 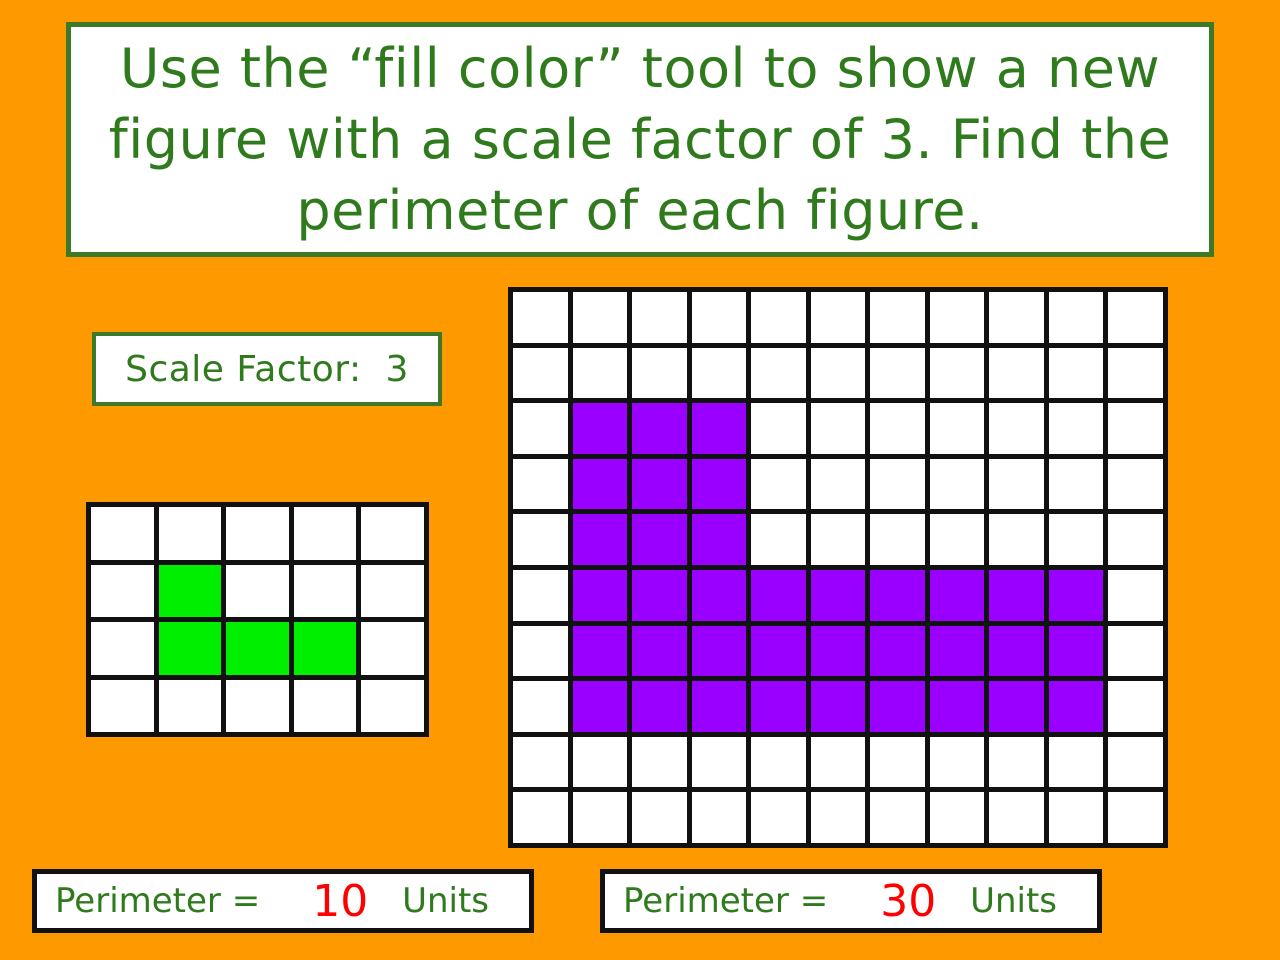 I want to click on perimeter-box-large-figure: Perimeter = 30 Units, so click(x=851, y=901).